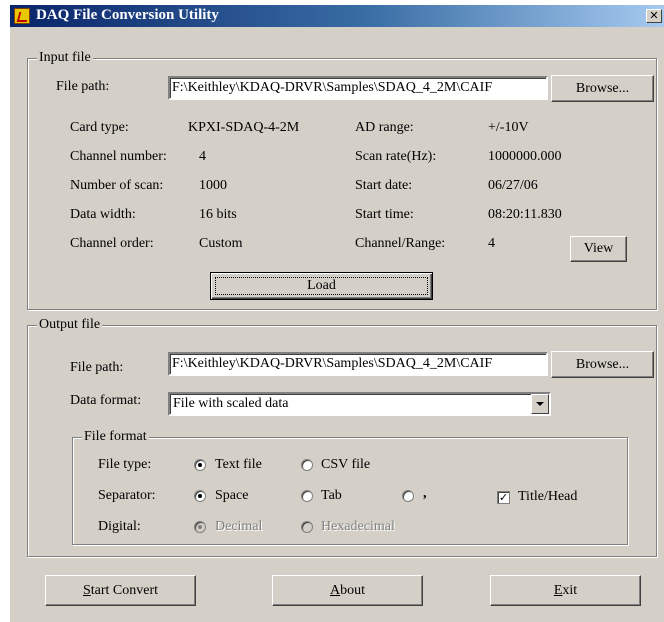  I want to click on hexadecimal-label: Hexadecimal, so click(358, 526).